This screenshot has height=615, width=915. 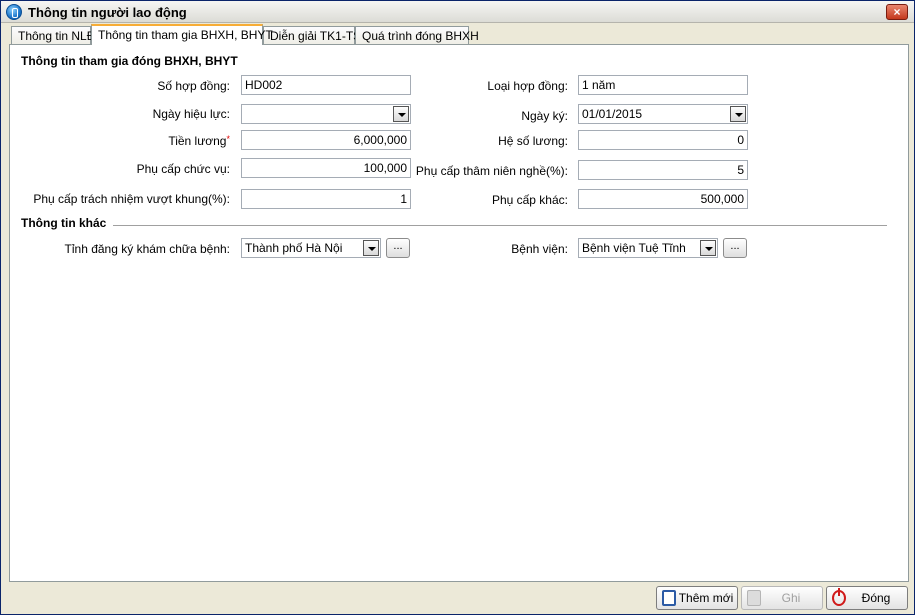 I want to click on benh-vien-label: Bệnh viện:, so click(x=539, y=249).